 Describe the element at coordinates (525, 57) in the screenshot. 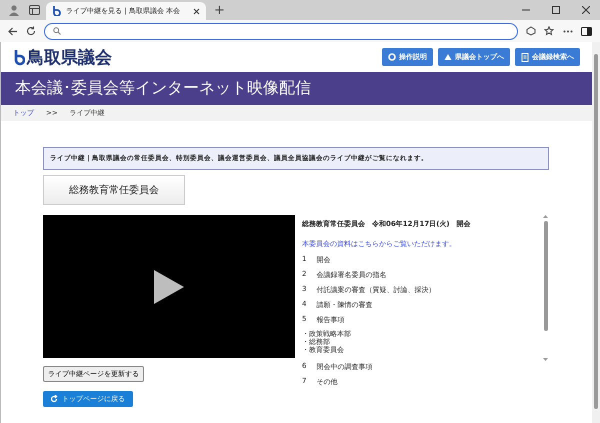

I see `document-icon` at that location.